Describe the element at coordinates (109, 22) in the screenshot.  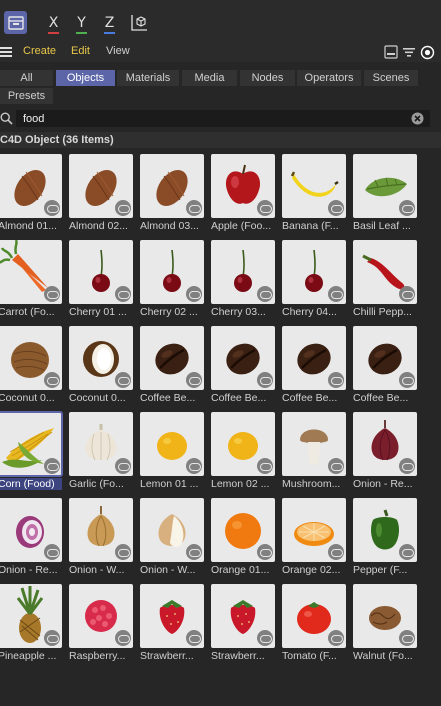
I see `z-axis-button: Z` at that location.